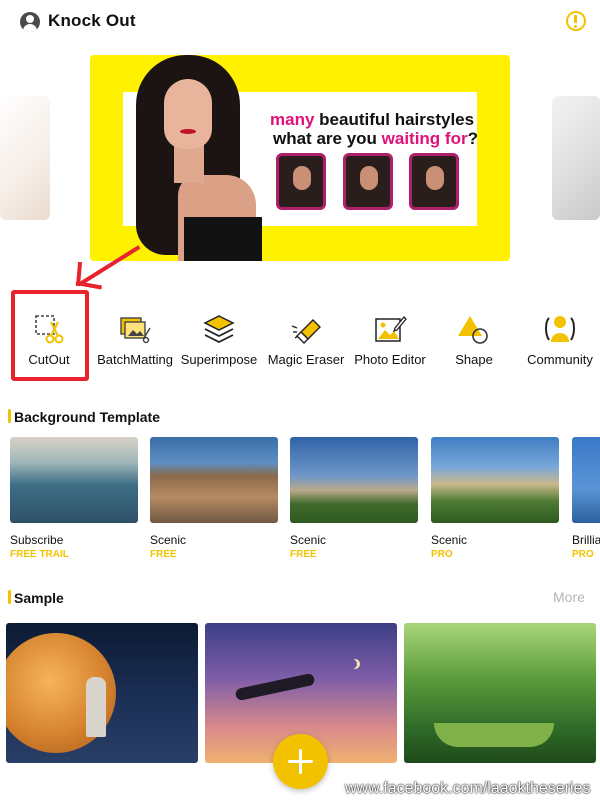 The width and height of the screenshot is (600, 800). What do you see at coordinates (37, 540) in the screenshot?
I see `template-name: Subscribe` at bounding box center [37, 540].